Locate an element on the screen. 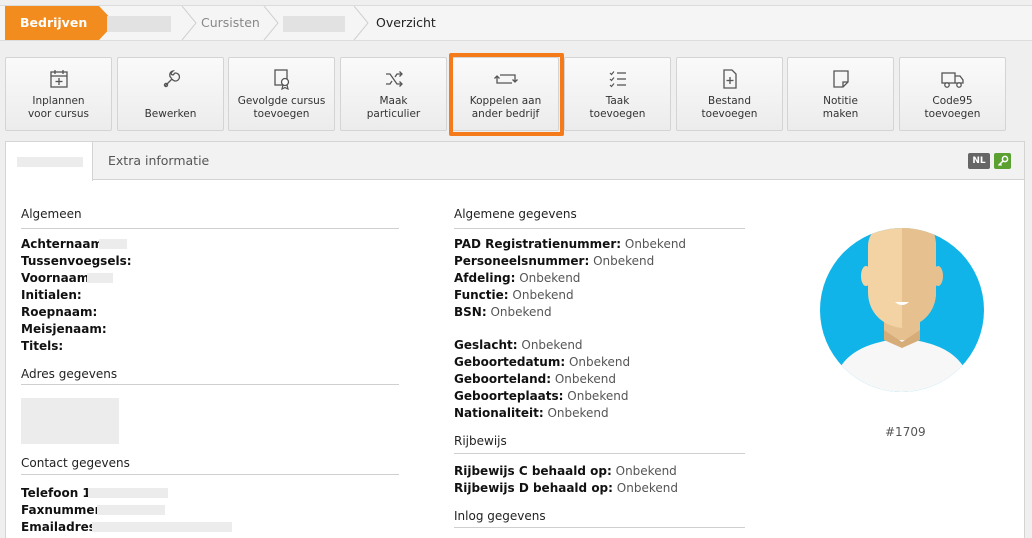  make-private-button: Maak particulier is located at coordinates (393, 94).